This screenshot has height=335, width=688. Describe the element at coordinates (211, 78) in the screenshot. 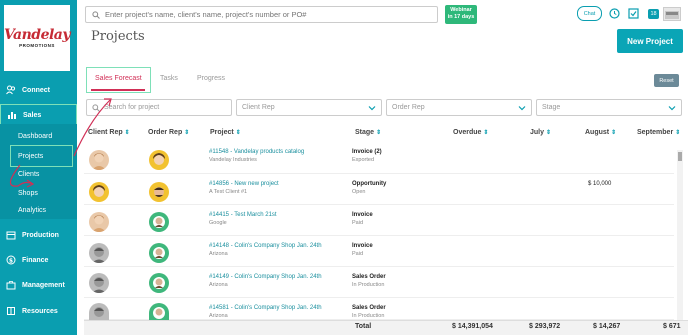

I see `tab-progress: Progress` at that location.